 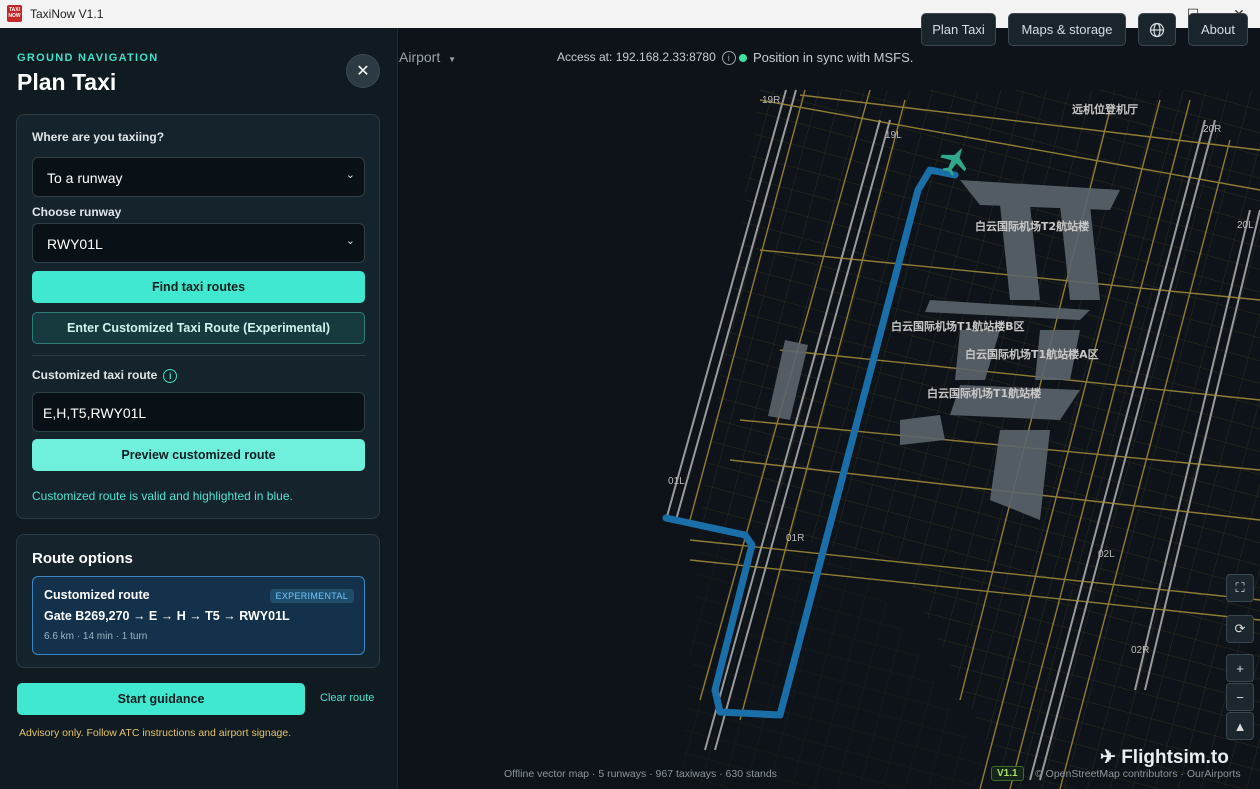 I want to click on runway-label-19l: 19L, so click(x=893, y=135).